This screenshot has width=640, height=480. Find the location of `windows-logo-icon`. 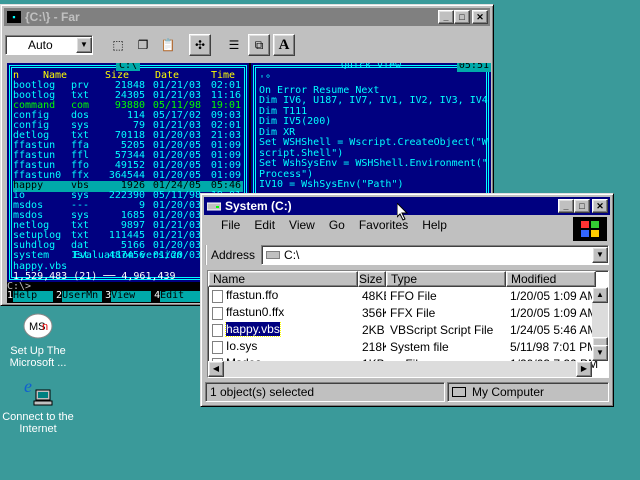

windows-logo-icon is located at coordinates (590, 229).